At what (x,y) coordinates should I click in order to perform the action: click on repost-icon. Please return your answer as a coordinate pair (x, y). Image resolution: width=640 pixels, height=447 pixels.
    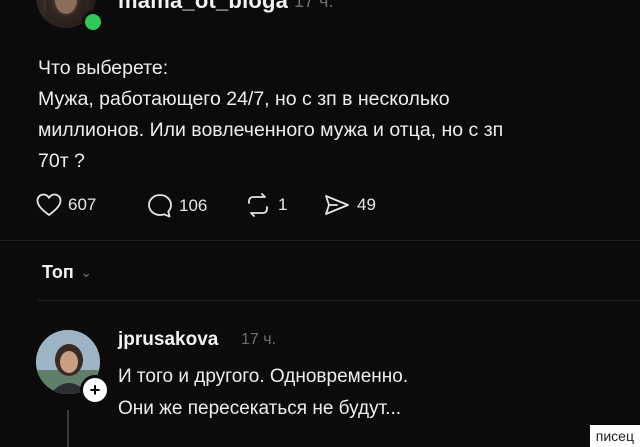
    Looking at the image, I should click on (258, 205).